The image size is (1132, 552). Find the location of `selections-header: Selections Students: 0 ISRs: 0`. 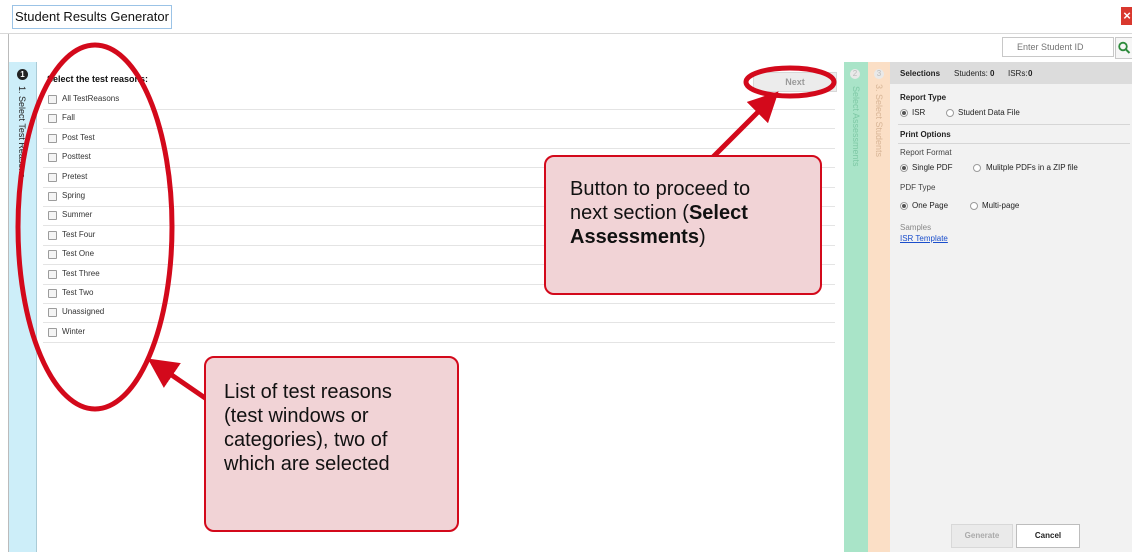

selections-header: Selections Students: 0 ISRs: 0 is located at coordinates (1011, 73).